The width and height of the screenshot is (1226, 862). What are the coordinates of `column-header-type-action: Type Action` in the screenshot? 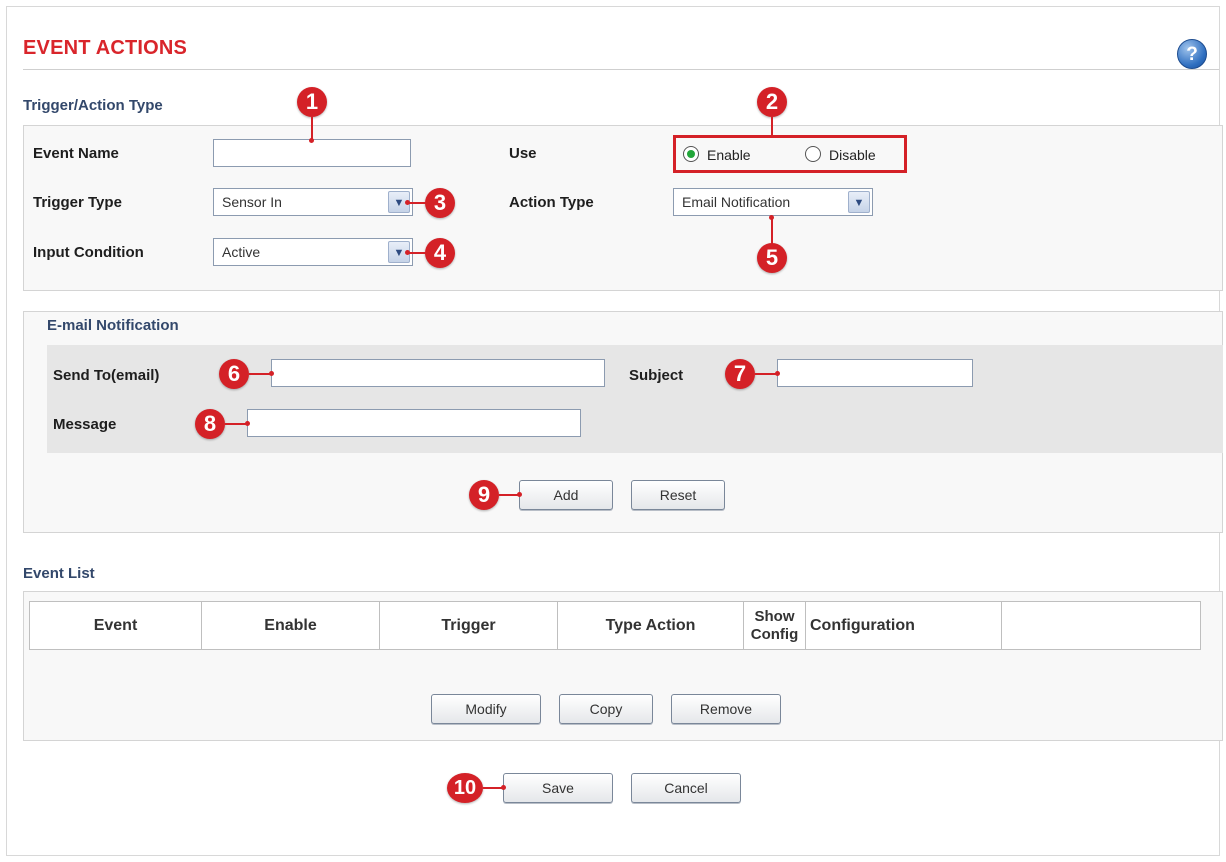 It's located at (650, 625).